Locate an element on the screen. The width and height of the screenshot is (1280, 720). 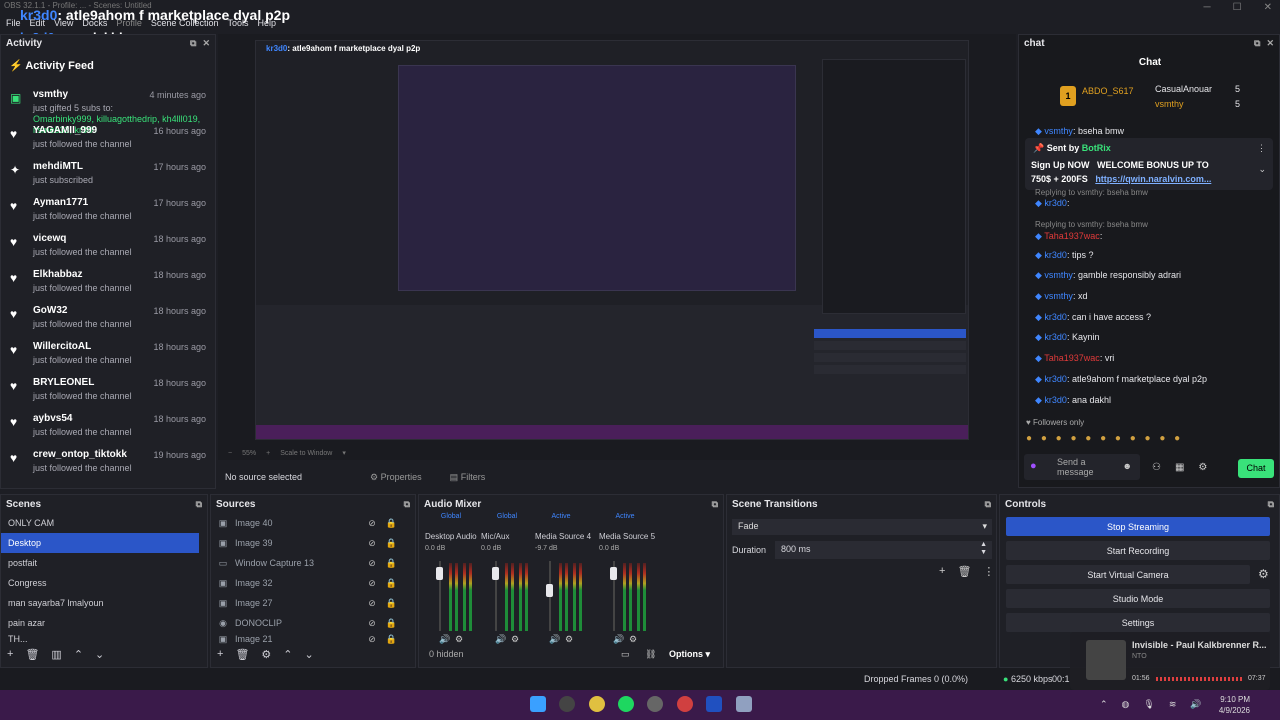
channel-name: Media Source 4 is located at coordinates (563, 536).